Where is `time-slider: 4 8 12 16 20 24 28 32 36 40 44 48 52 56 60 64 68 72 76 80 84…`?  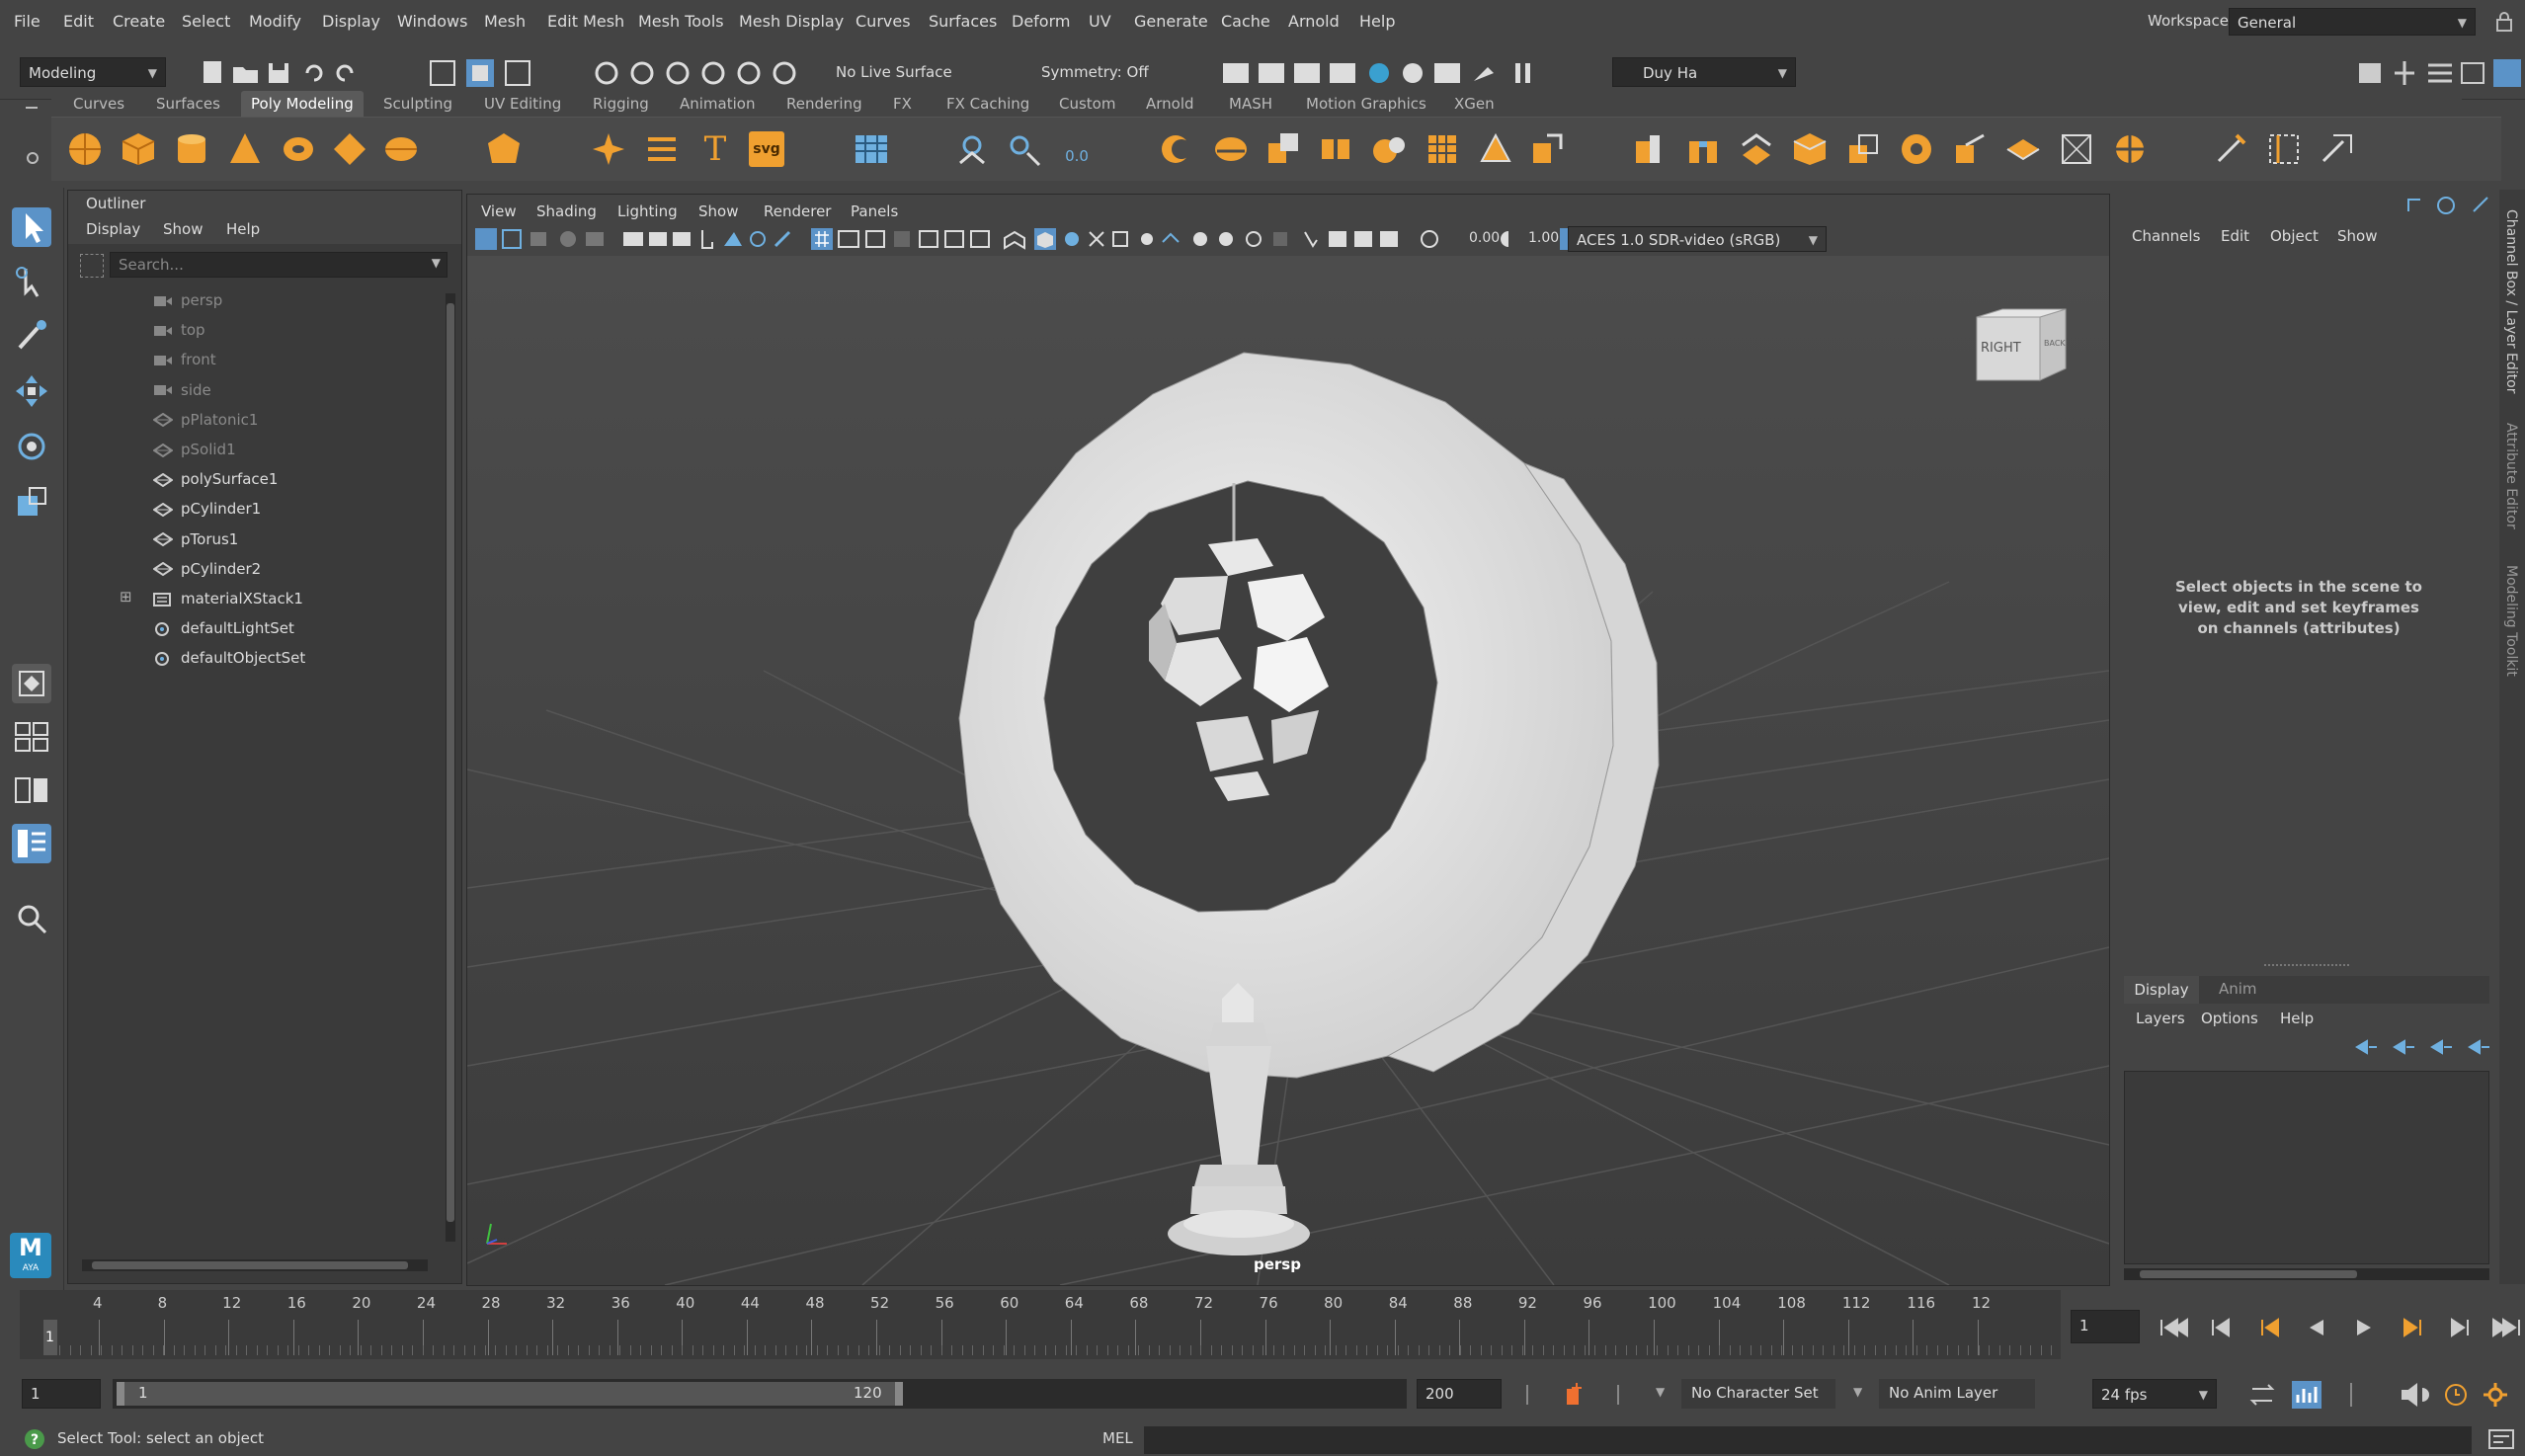
time-slider: 4 8 12 16 20 24 28 32 36 40 44 48 52 56 60 64 68 72 76 80 84… is located at coordinates (1040, 1324).